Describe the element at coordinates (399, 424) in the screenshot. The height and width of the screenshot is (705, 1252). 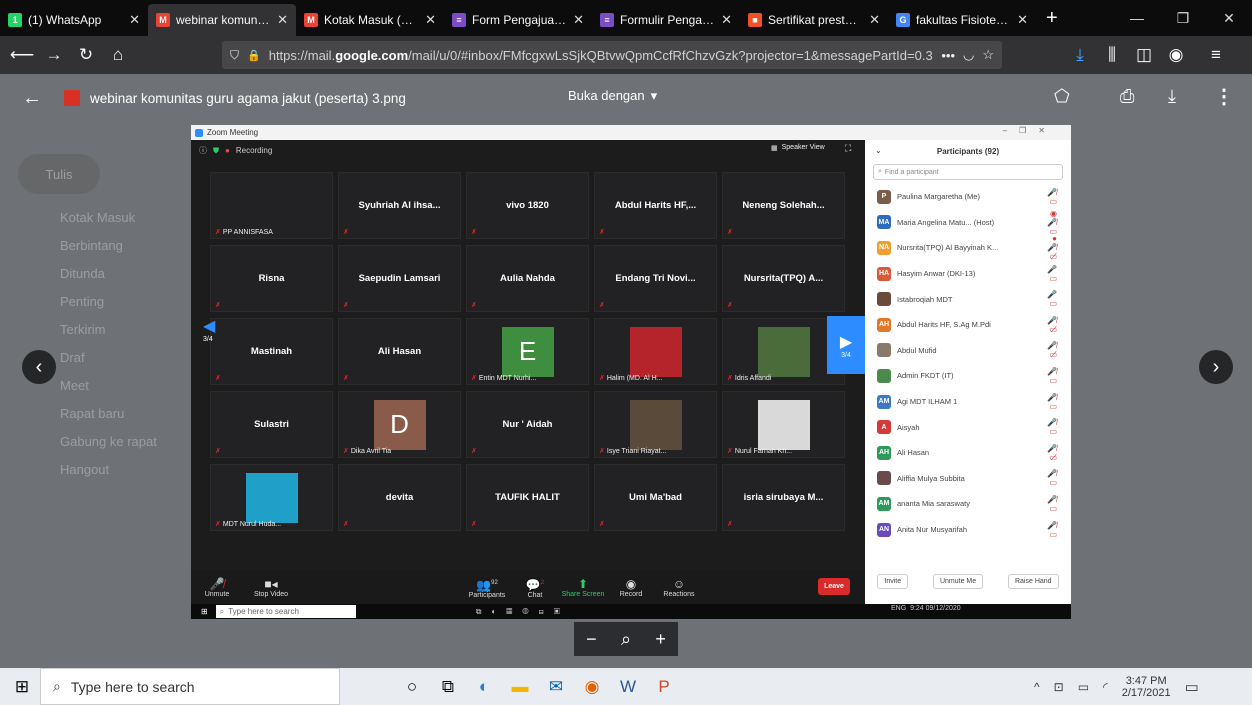
I see `video-tile: D ✗ Dika Avril Tia` at that location.